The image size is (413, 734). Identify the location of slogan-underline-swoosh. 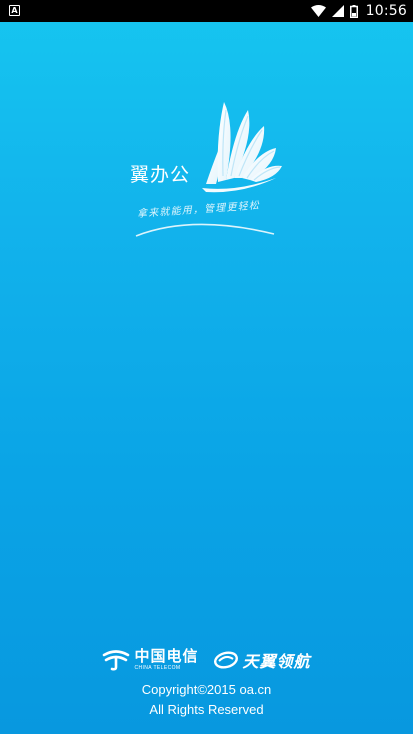
(205, 230).